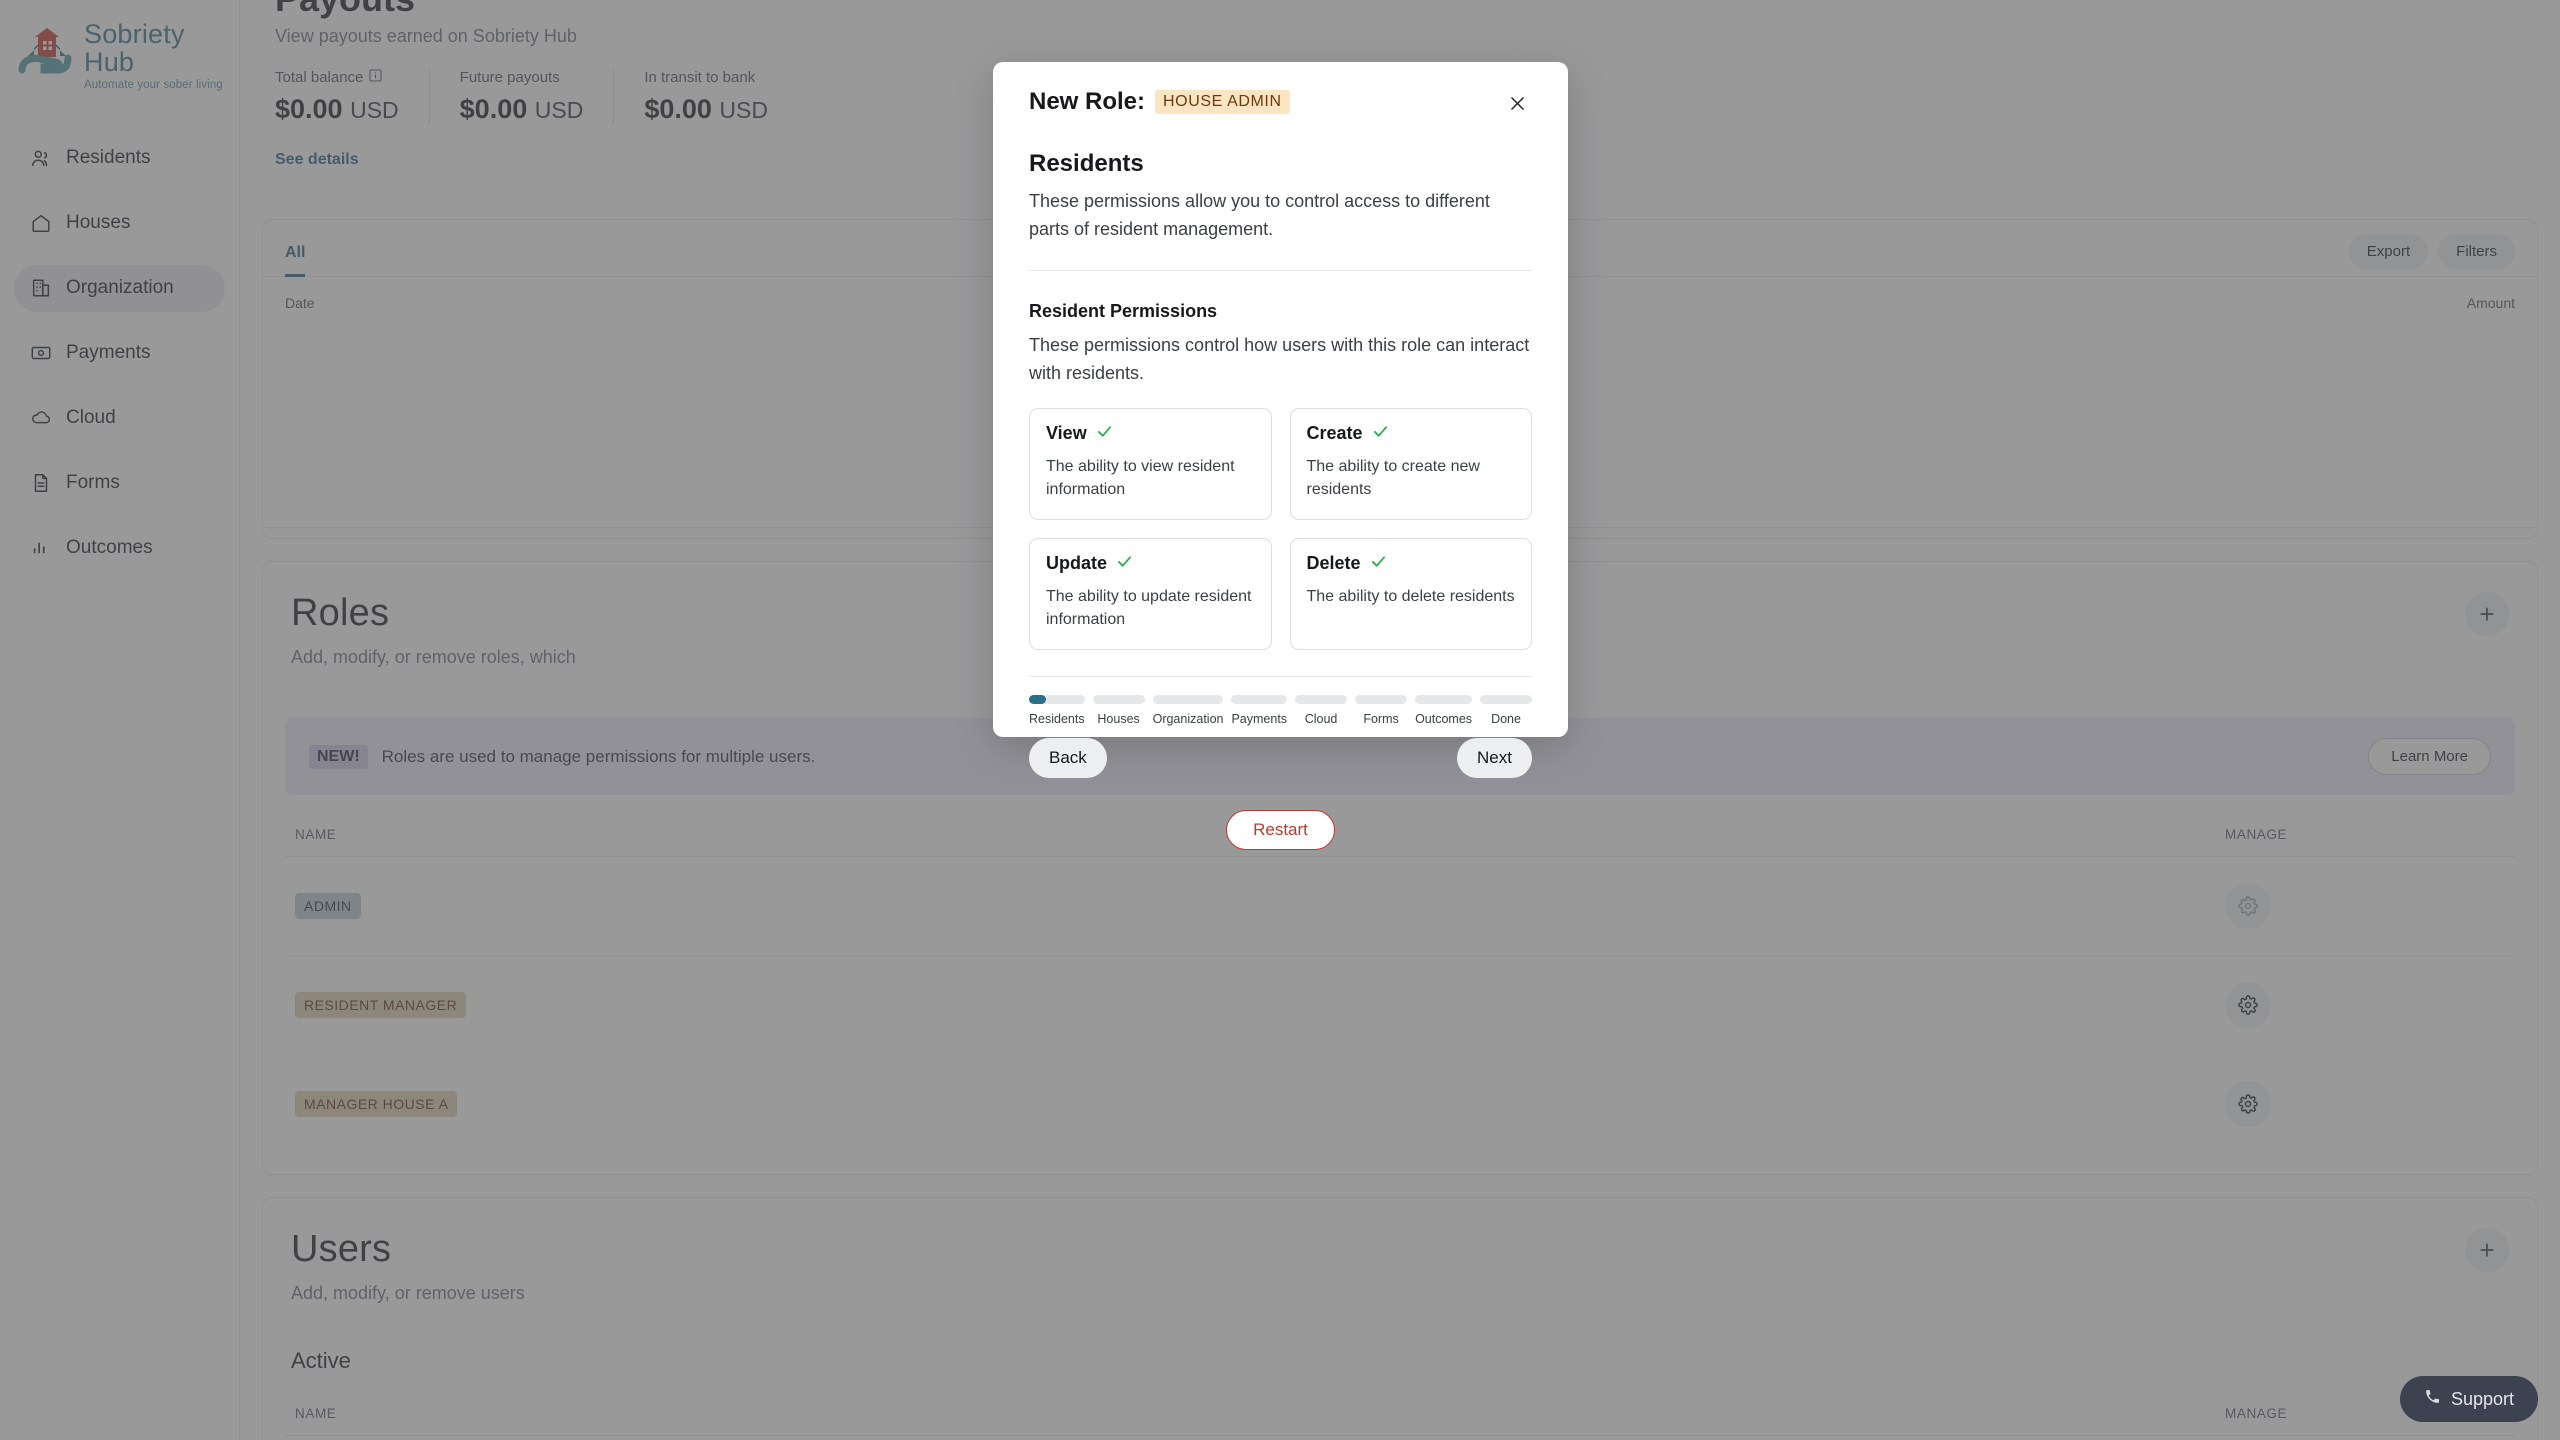  I want to click on back-button: Back, so click(1068, 758).